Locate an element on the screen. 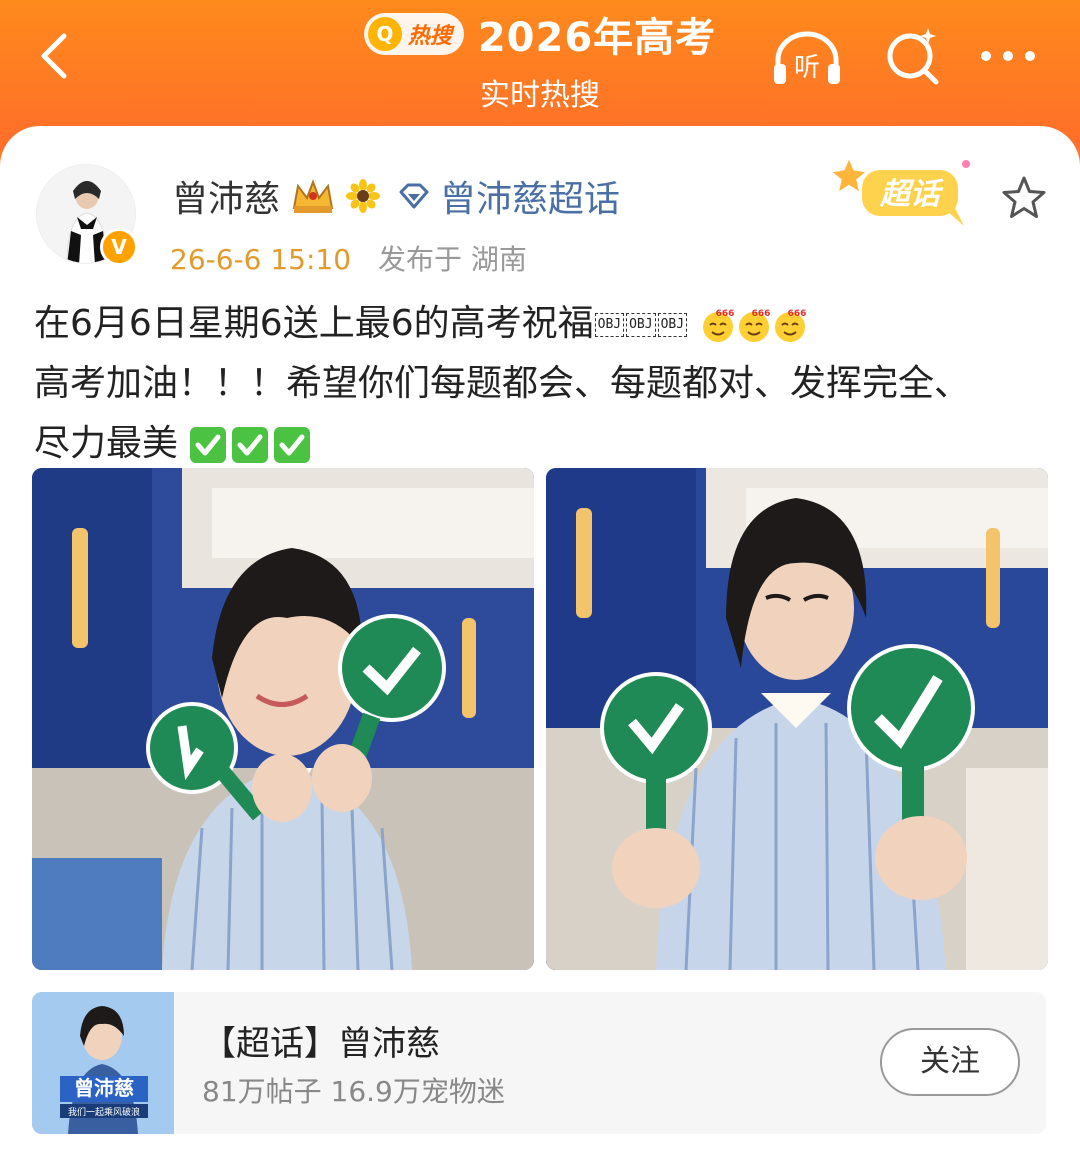  search-icon is located at coordinates (913, 55).